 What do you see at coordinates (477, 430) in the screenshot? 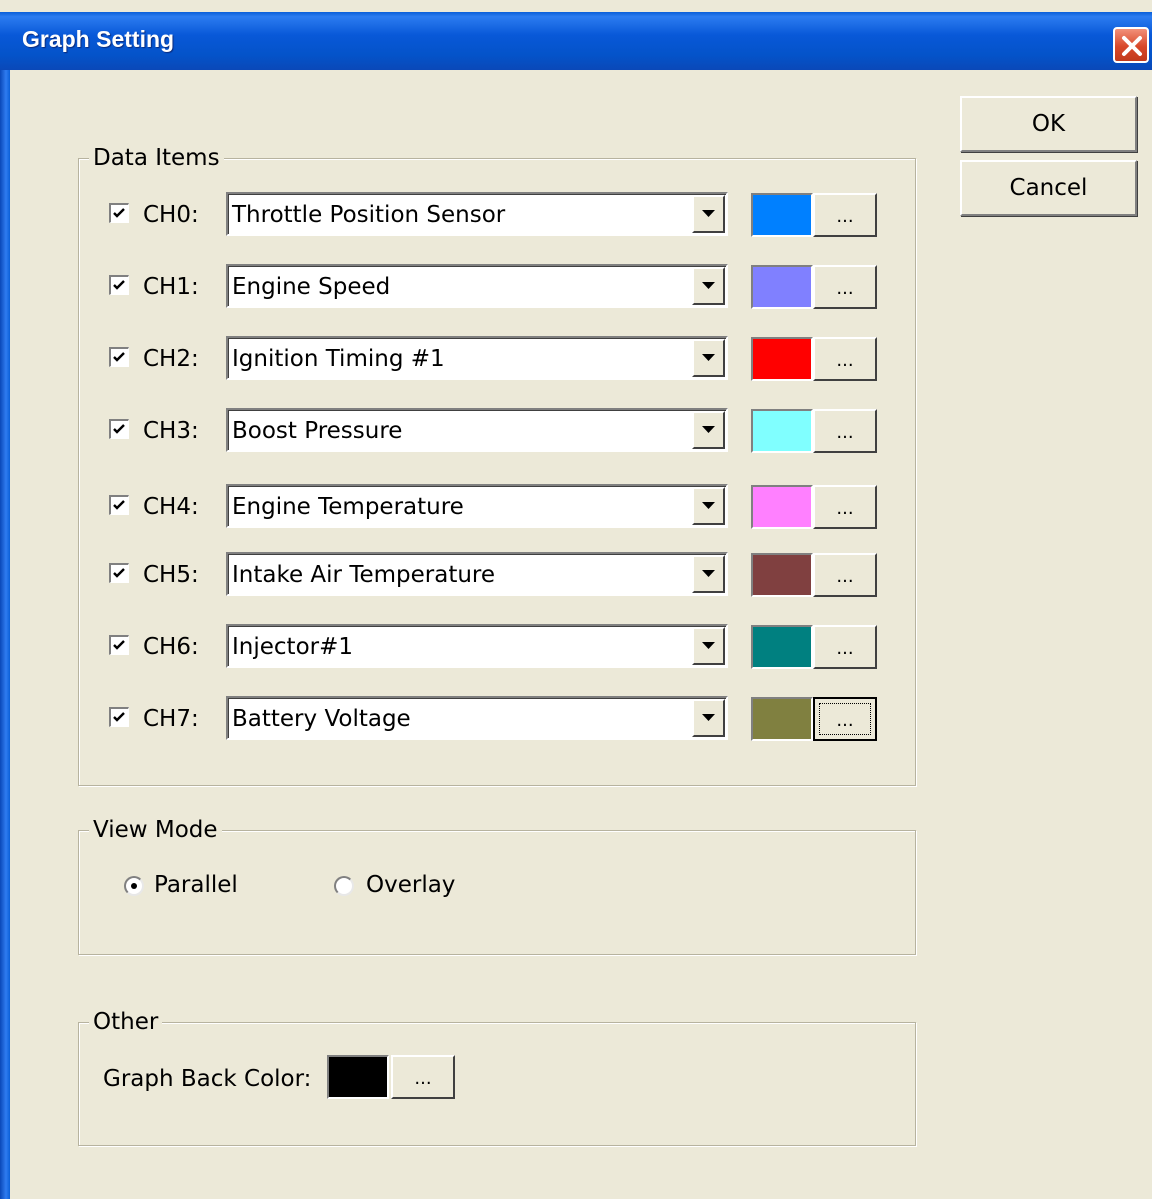
I see `ch3-data-item-select: Boost Pressure` at bounding box center [477, 430].